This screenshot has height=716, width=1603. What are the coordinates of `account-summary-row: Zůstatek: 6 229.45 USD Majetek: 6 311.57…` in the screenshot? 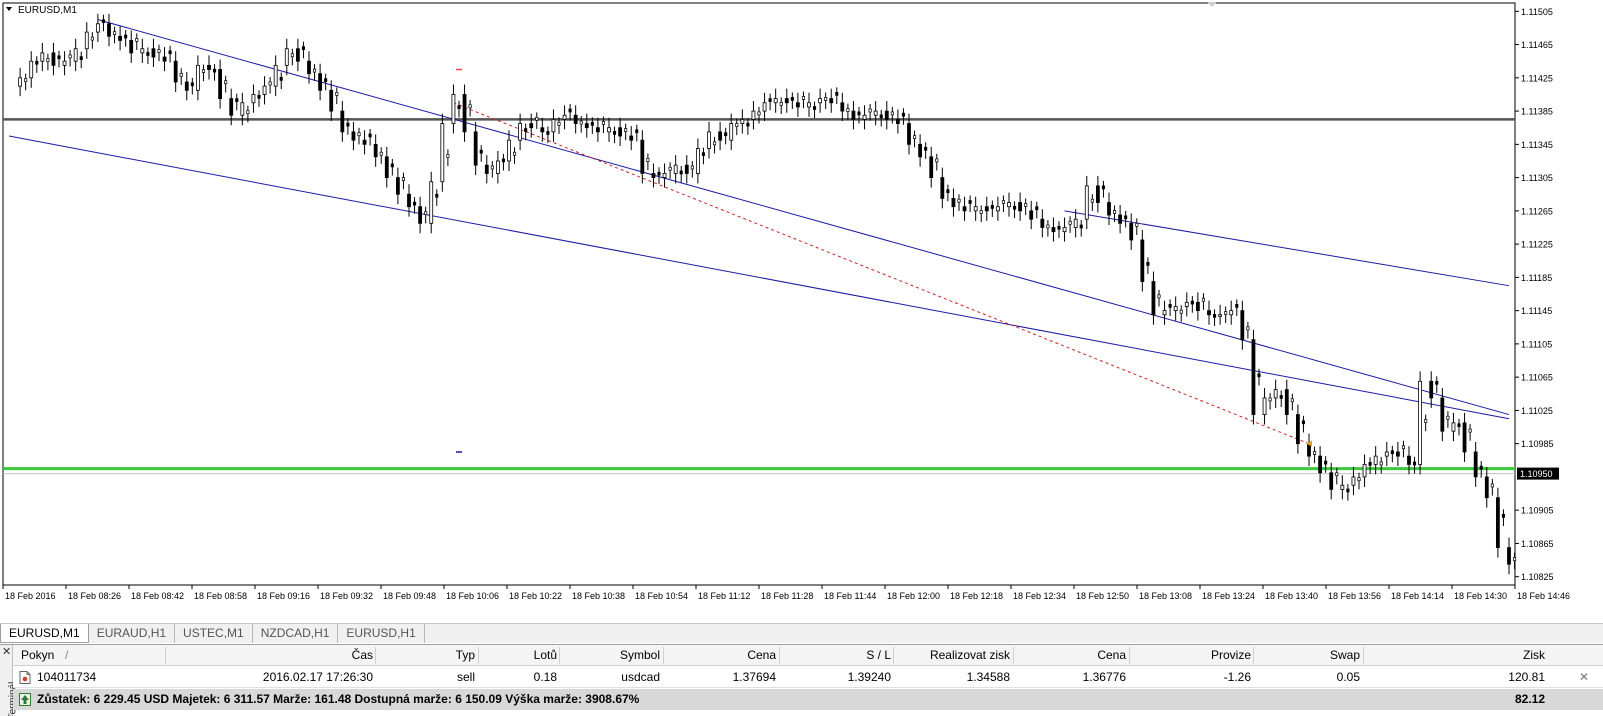 It's located at (808, 699).